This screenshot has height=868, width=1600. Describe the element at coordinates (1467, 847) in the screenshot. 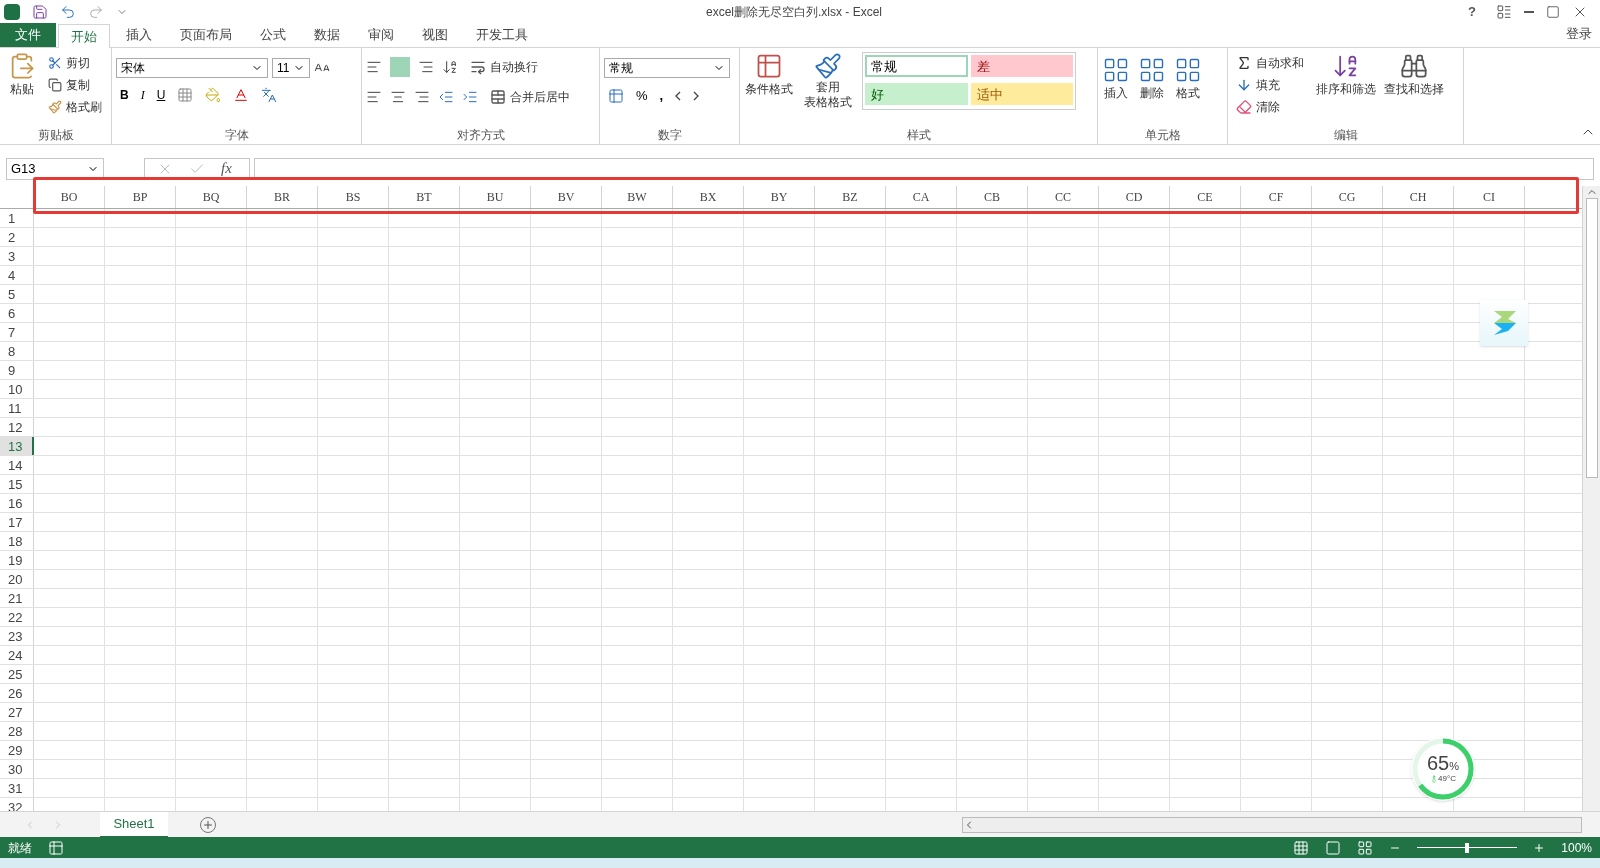

I see `zoom-slider` at that location.